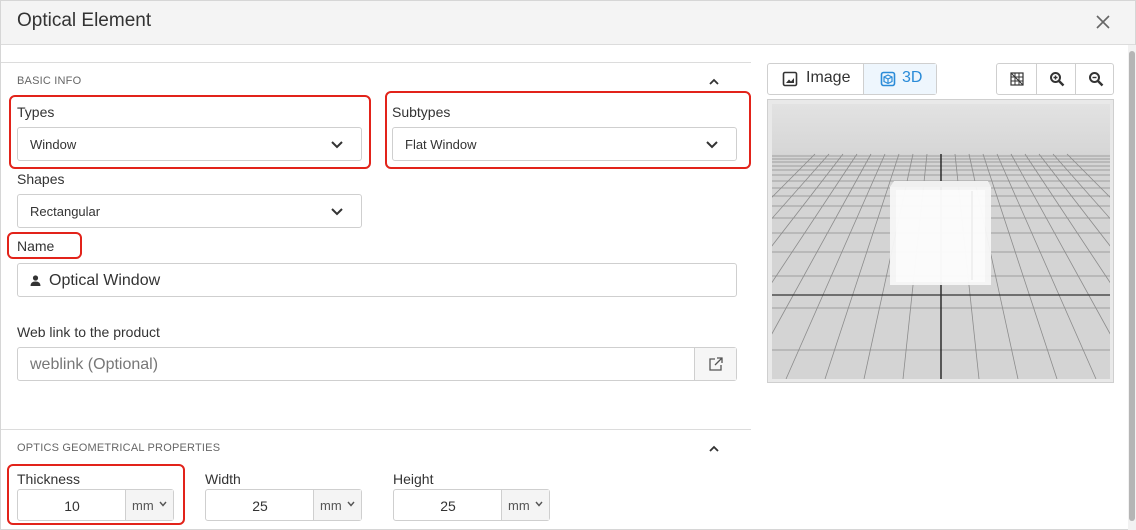 The height and width of the screenshot is (530, 1136). I want to click on close-icon, so click(1103, 22).